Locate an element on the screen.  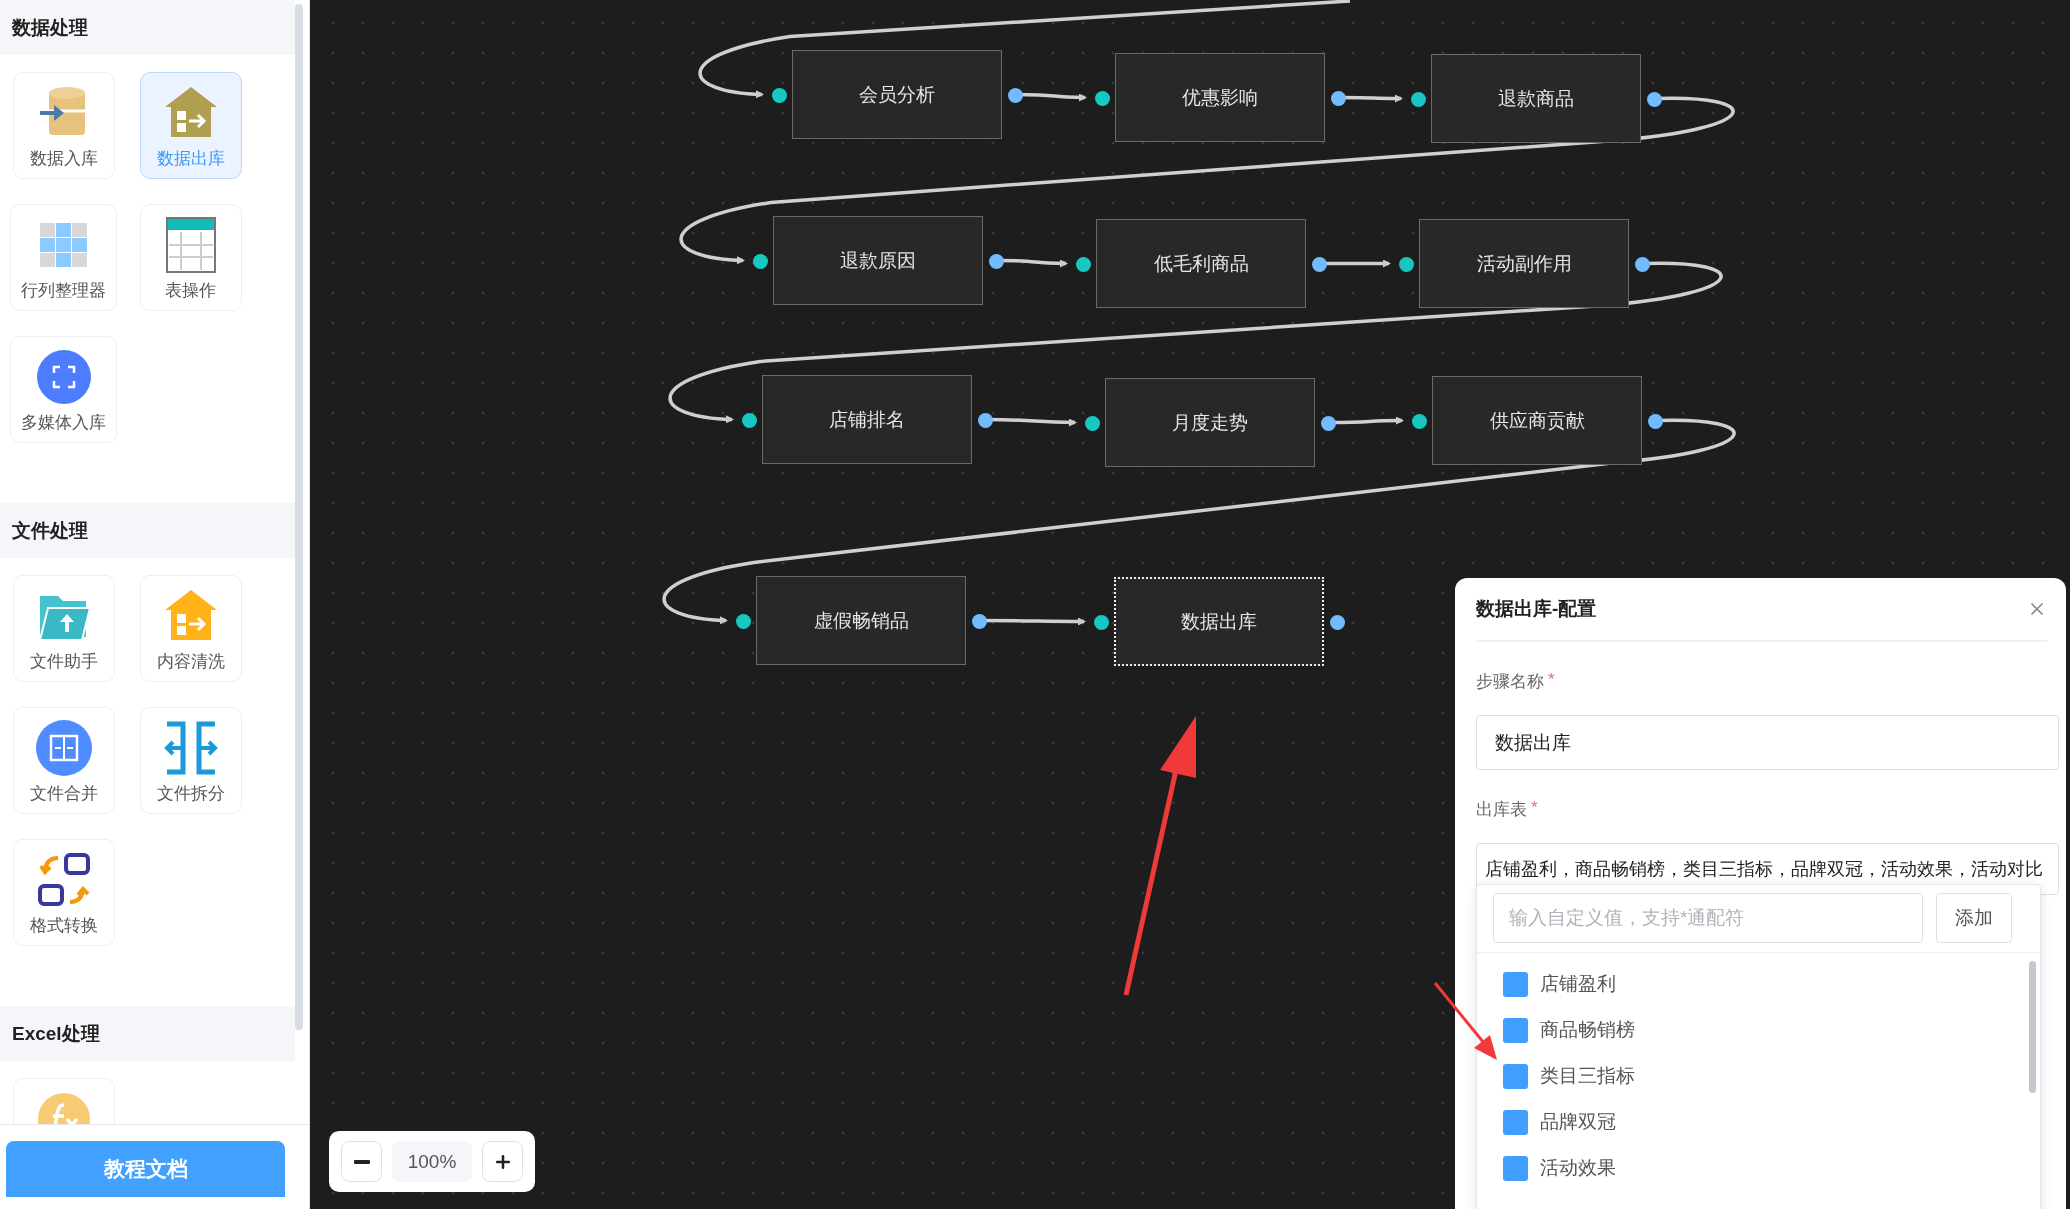
tool-label: 数据出库 is located at coordinates (190, 159).